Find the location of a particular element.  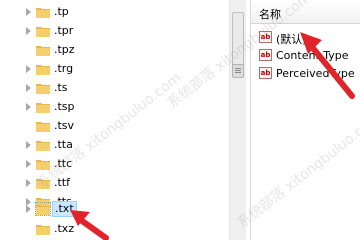

value-name: Content Type is located at coordinates (312, 55).